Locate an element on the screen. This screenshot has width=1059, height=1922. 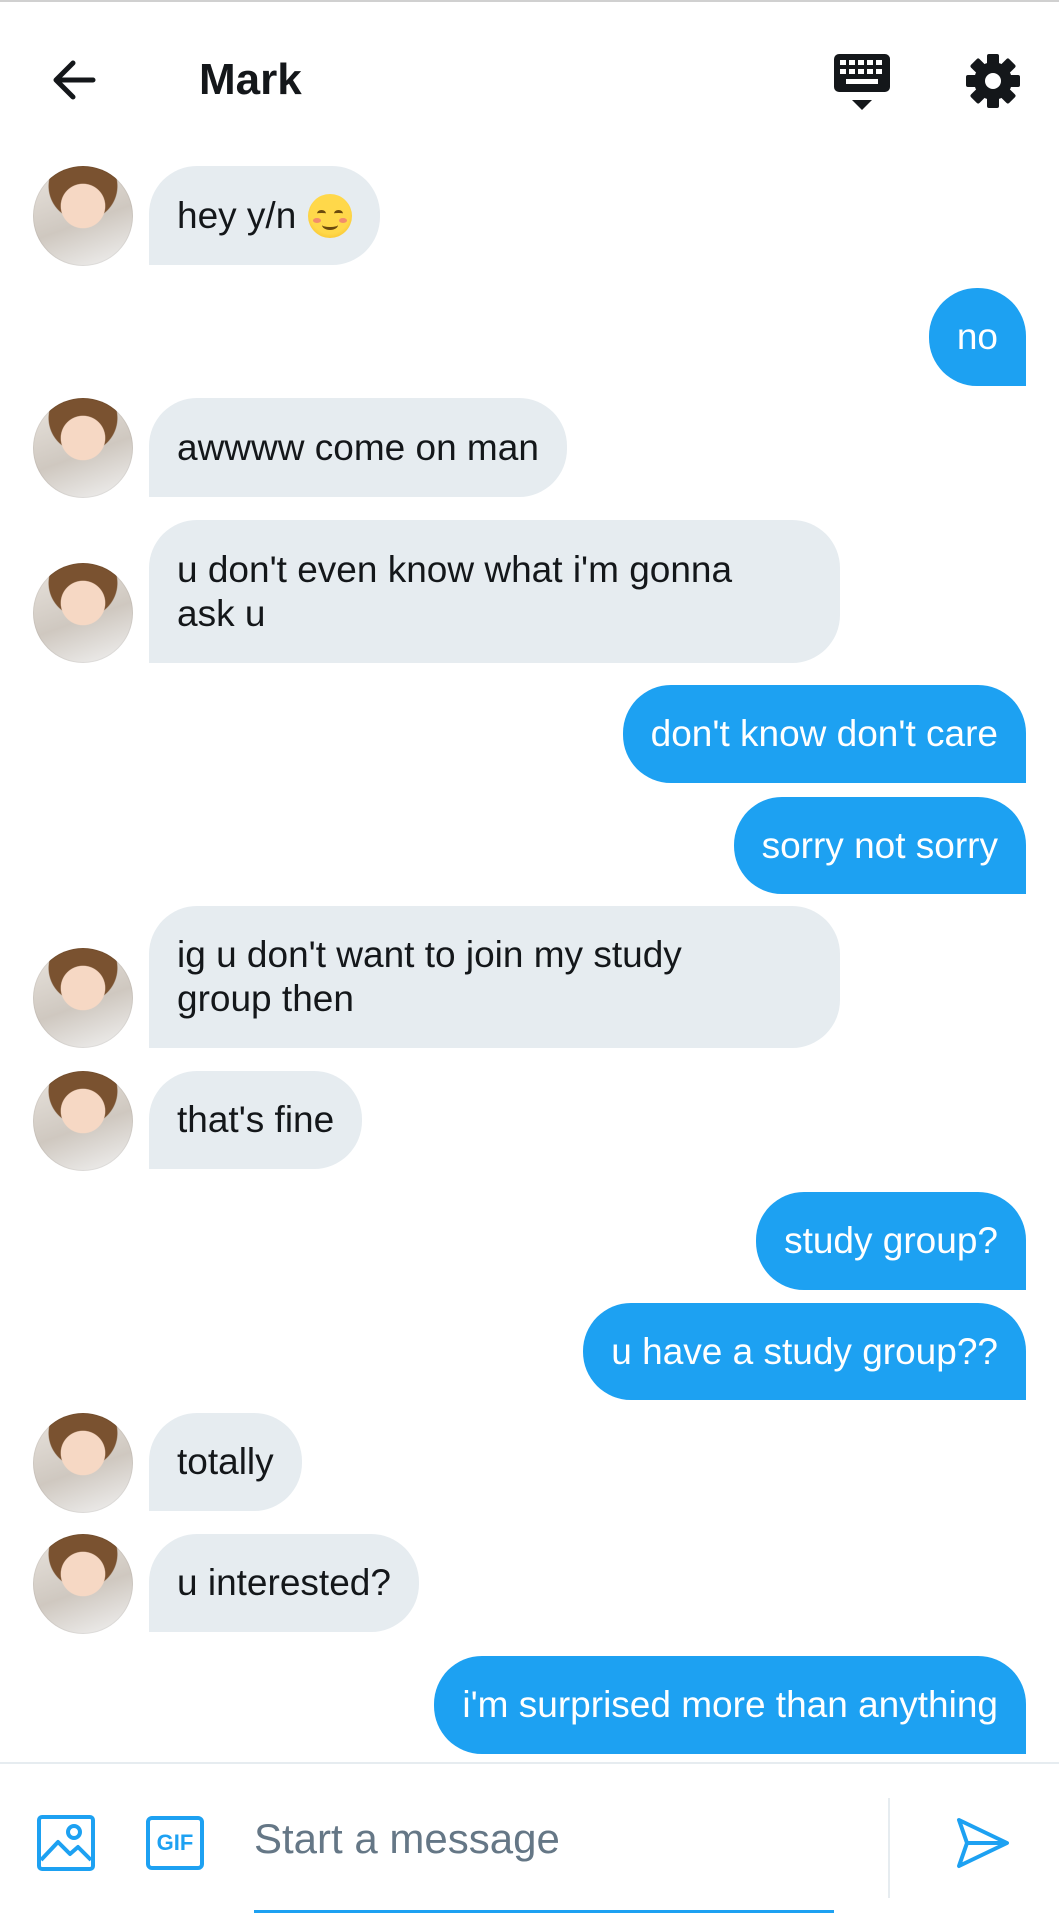
message-text: u have a study group?? is located at coordinates (804, 1351).